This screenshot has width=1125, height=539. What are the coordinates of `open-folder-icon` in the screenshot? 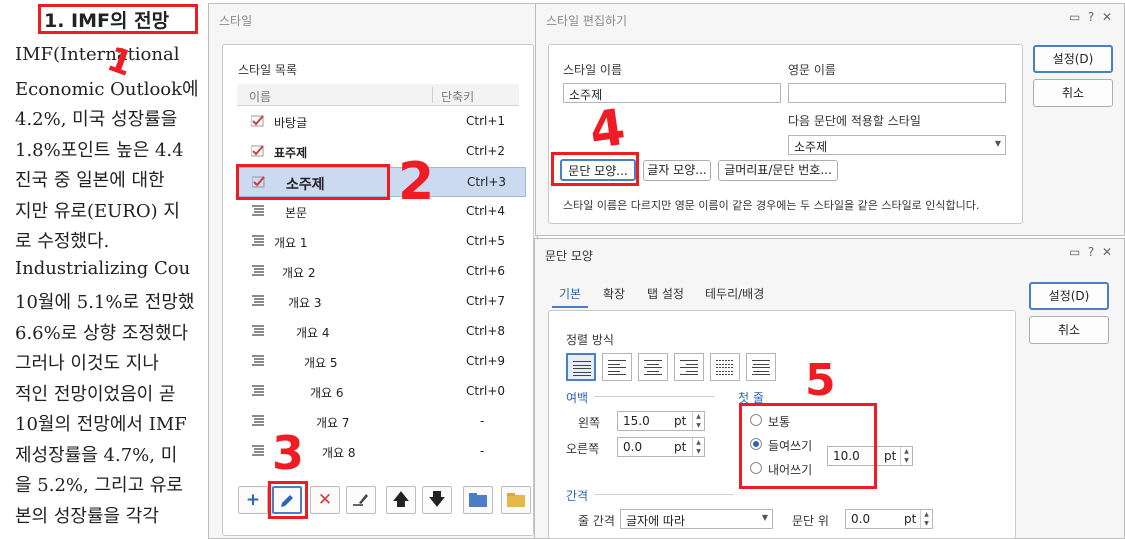 It's located at (516, 500).